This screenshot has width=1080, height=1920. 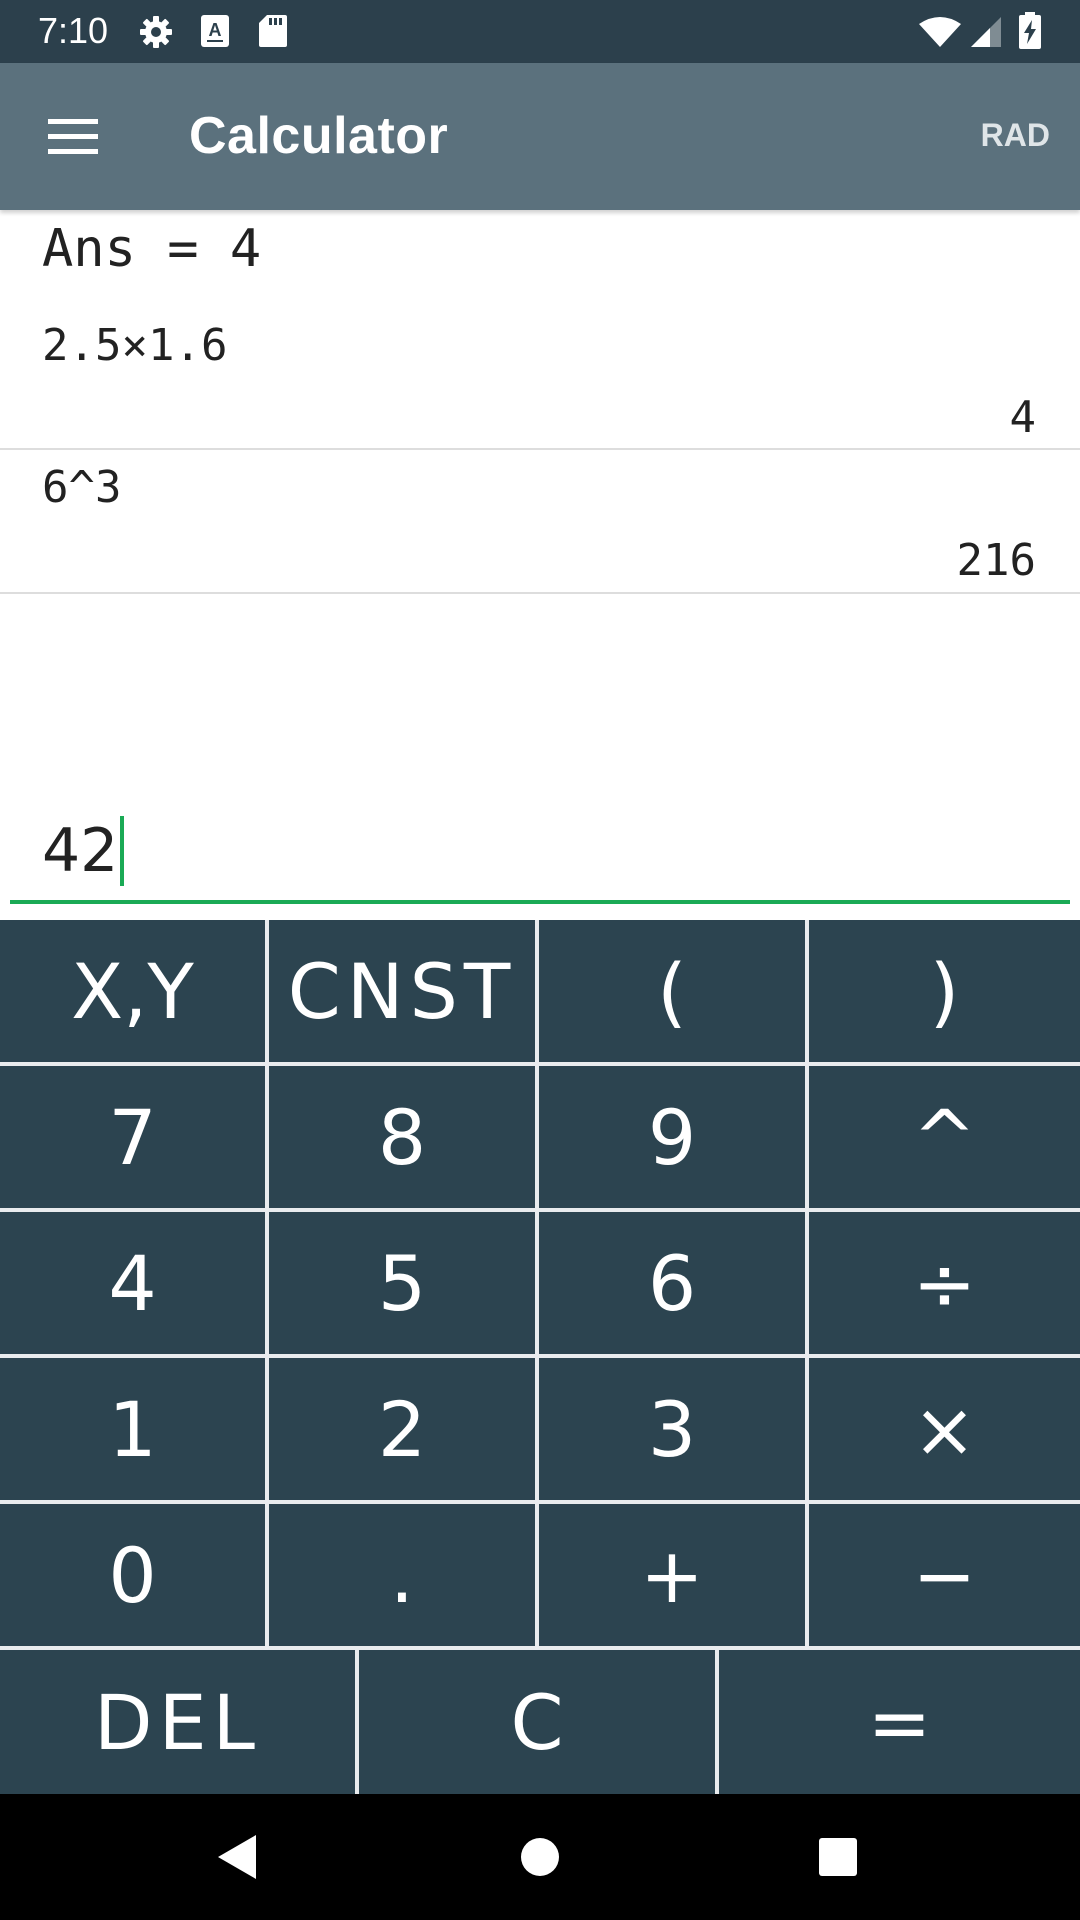 What do you see at coordinates (80, 851) in the screenshot?
I see `expression-value: 42` at bounding box center [80, 851].